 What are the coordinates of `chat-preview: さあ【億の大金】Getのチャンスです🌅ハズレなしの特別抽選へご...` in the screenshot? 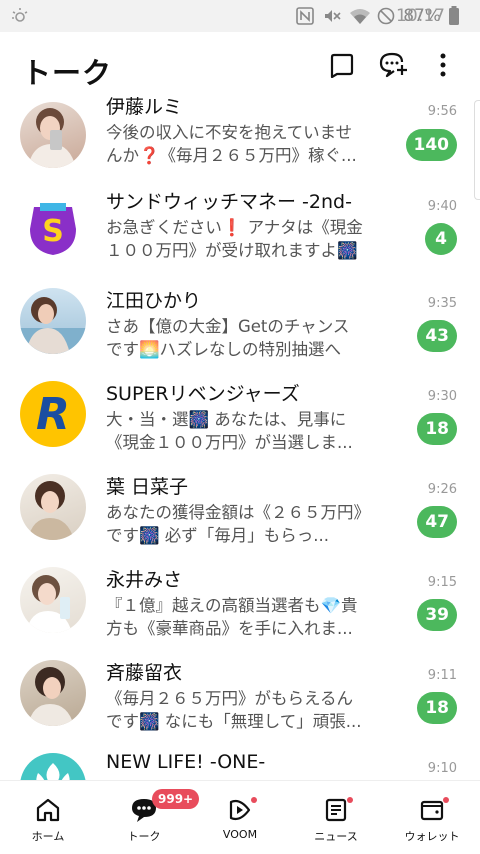 It's located at (228, 338).